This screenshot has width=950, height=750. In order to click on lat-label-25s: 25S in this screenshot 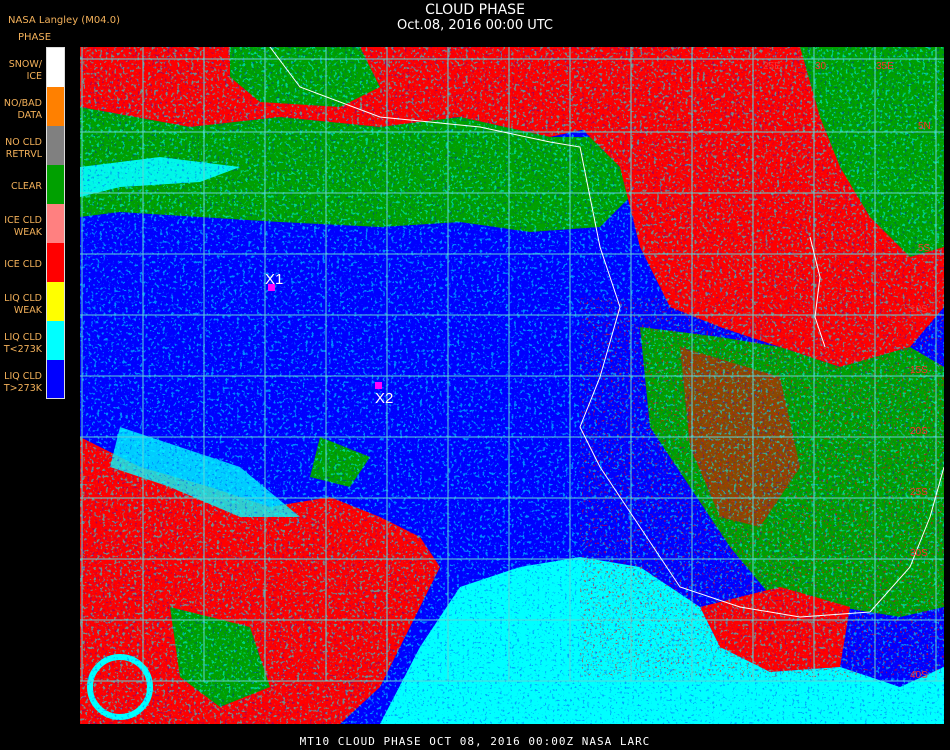, I will do `click(919, 492)`.